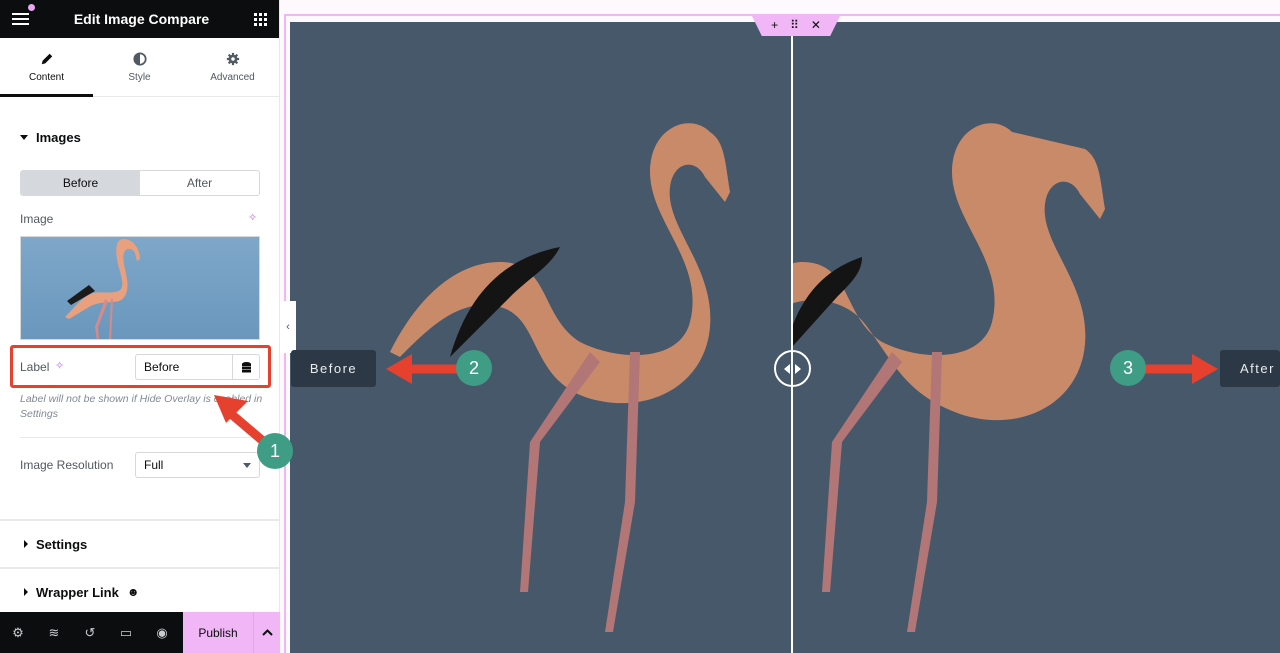  What do you see at coordinates (139, 137) in the screenshot?
I see `images-section-header: Images` at bounding box center [139, 137].